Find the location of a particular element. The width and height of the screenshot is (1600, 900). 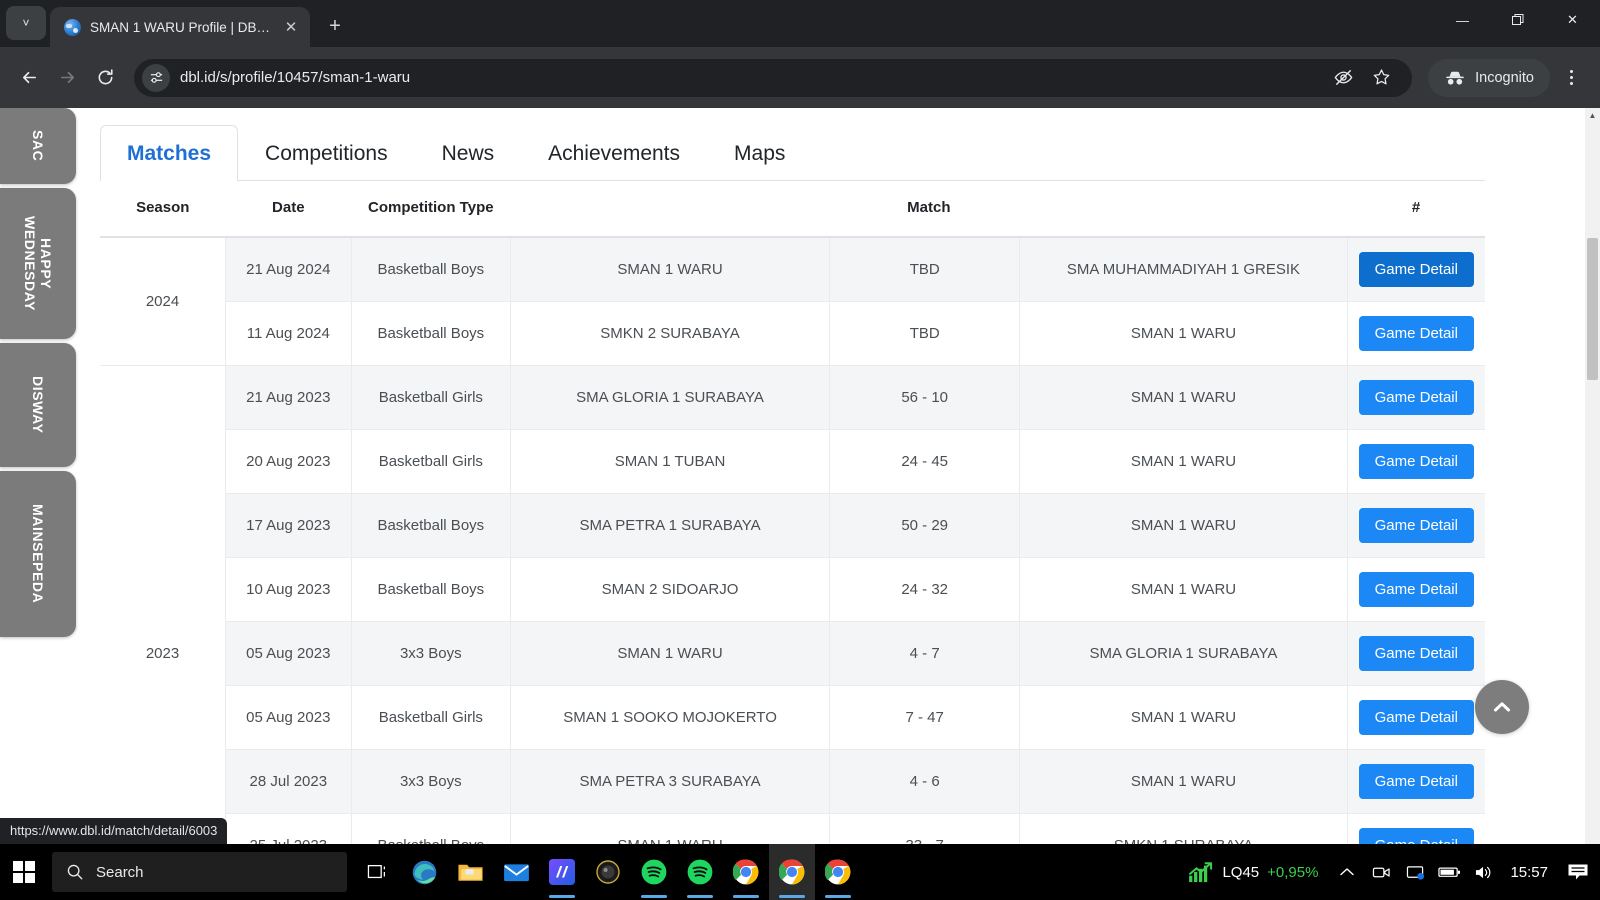

tab-maps: Maps is located at coordinates (759, 153).